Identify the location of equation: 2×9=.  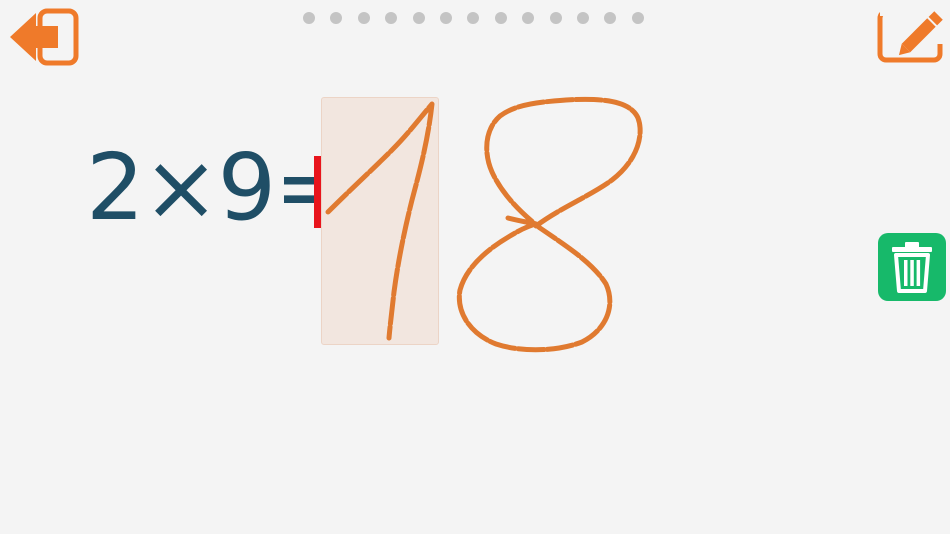
(218, 188).